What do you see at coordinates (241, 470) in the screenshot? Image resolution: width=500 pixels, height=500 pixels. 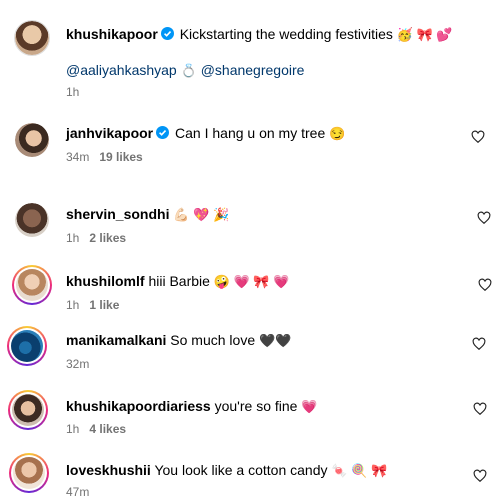 I see `comment-text: You look like a cotton candy` at bounding box center [241, 470].